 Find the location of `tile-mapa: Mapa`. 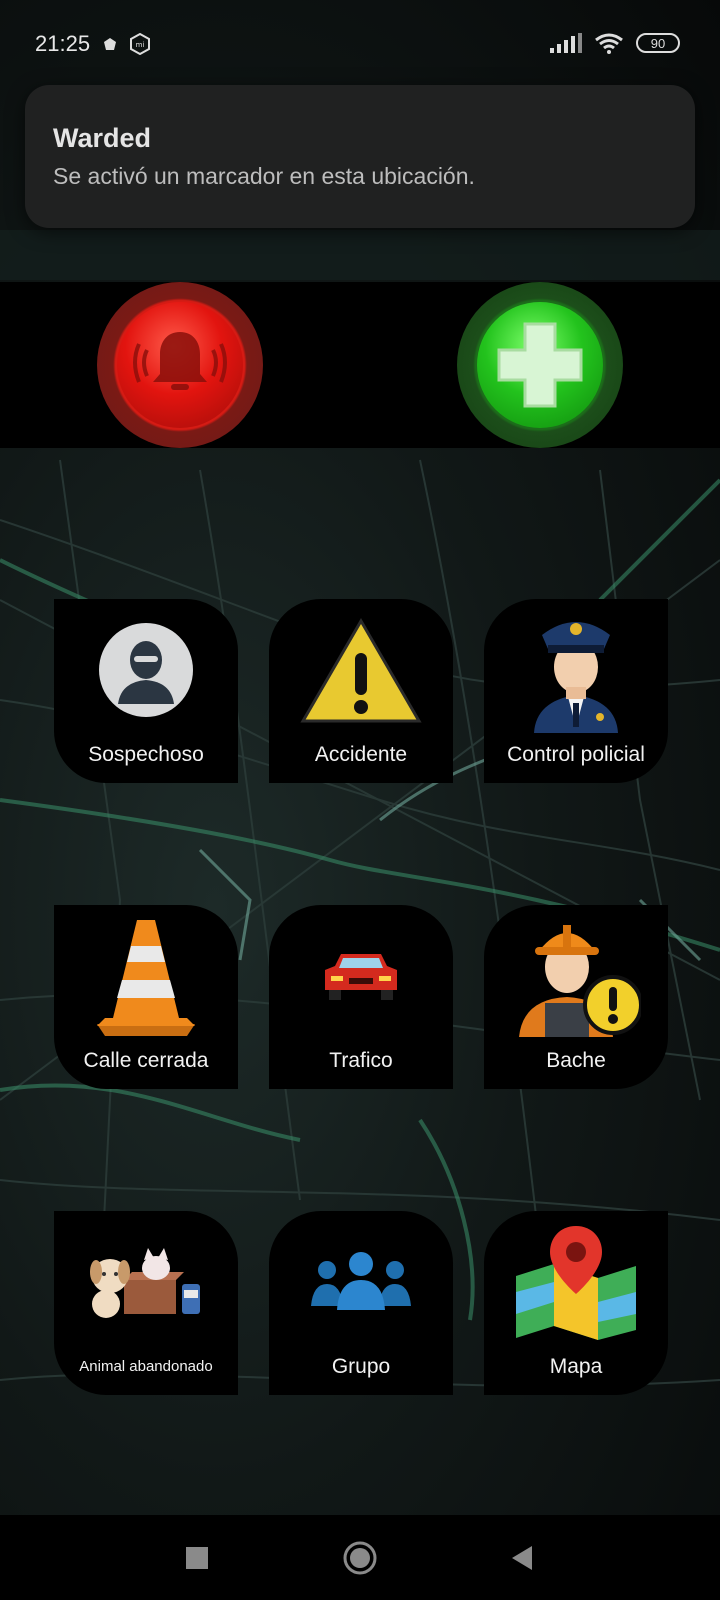

tile-mapa: Mapa is located at coordinates (576, 1303).